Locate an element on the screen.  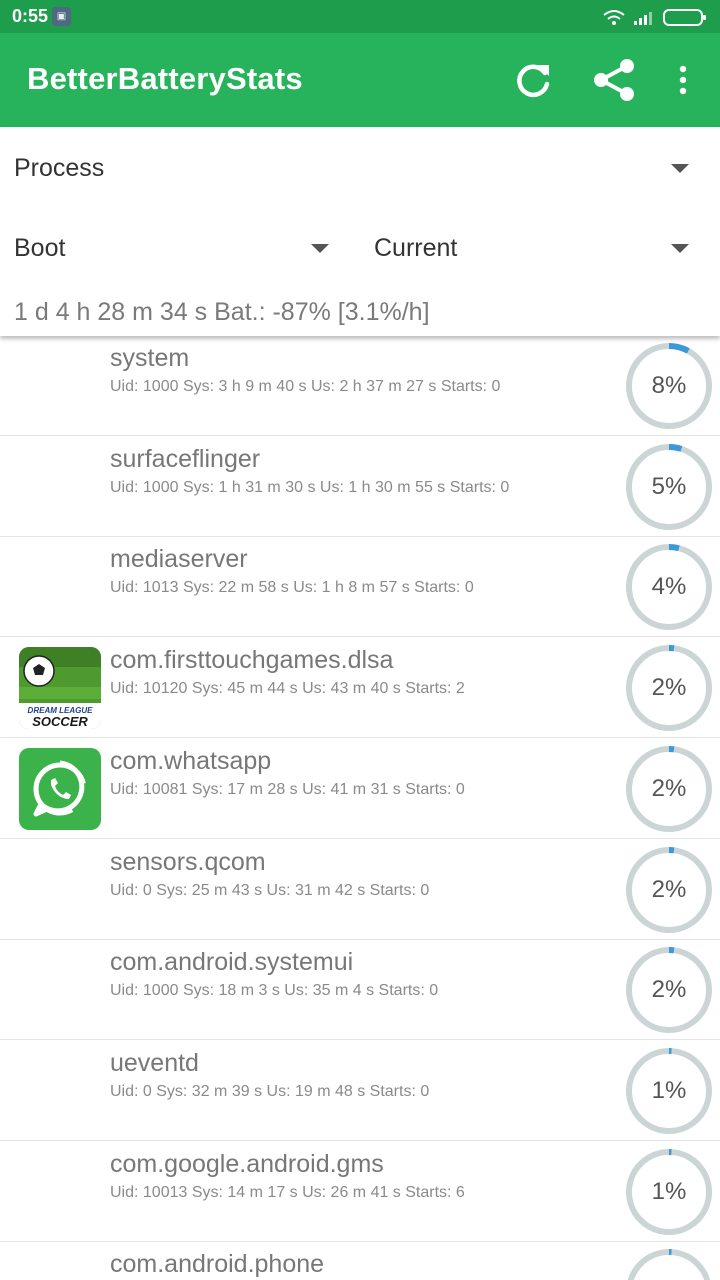
process-name: com.whatsapp is located at coordinates (191, 760).